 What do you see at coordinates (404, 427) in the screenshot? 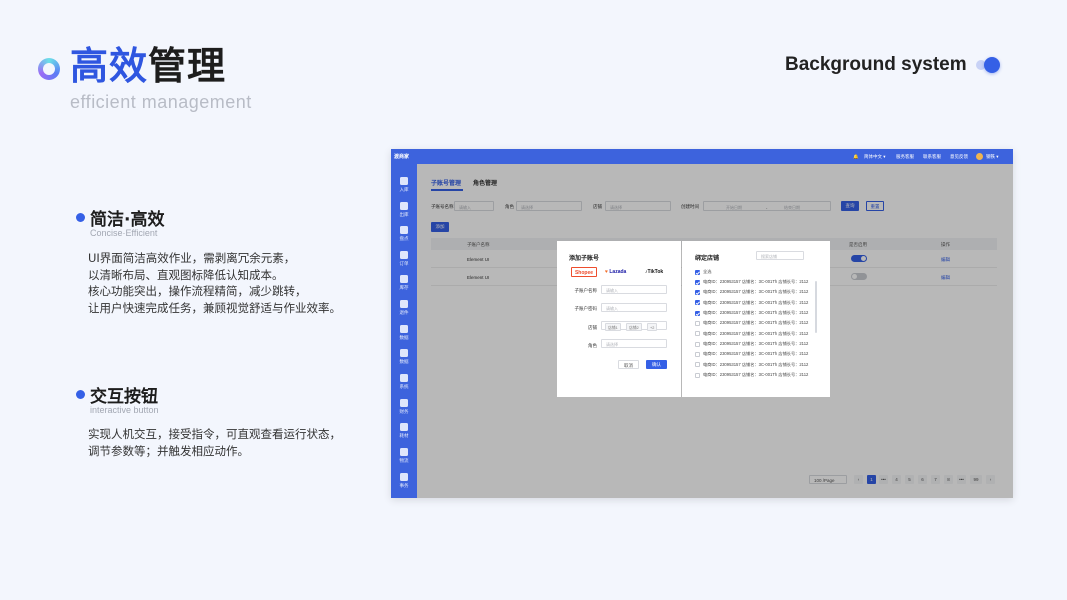
I see `material-icon` at bounding box center [404, 427].